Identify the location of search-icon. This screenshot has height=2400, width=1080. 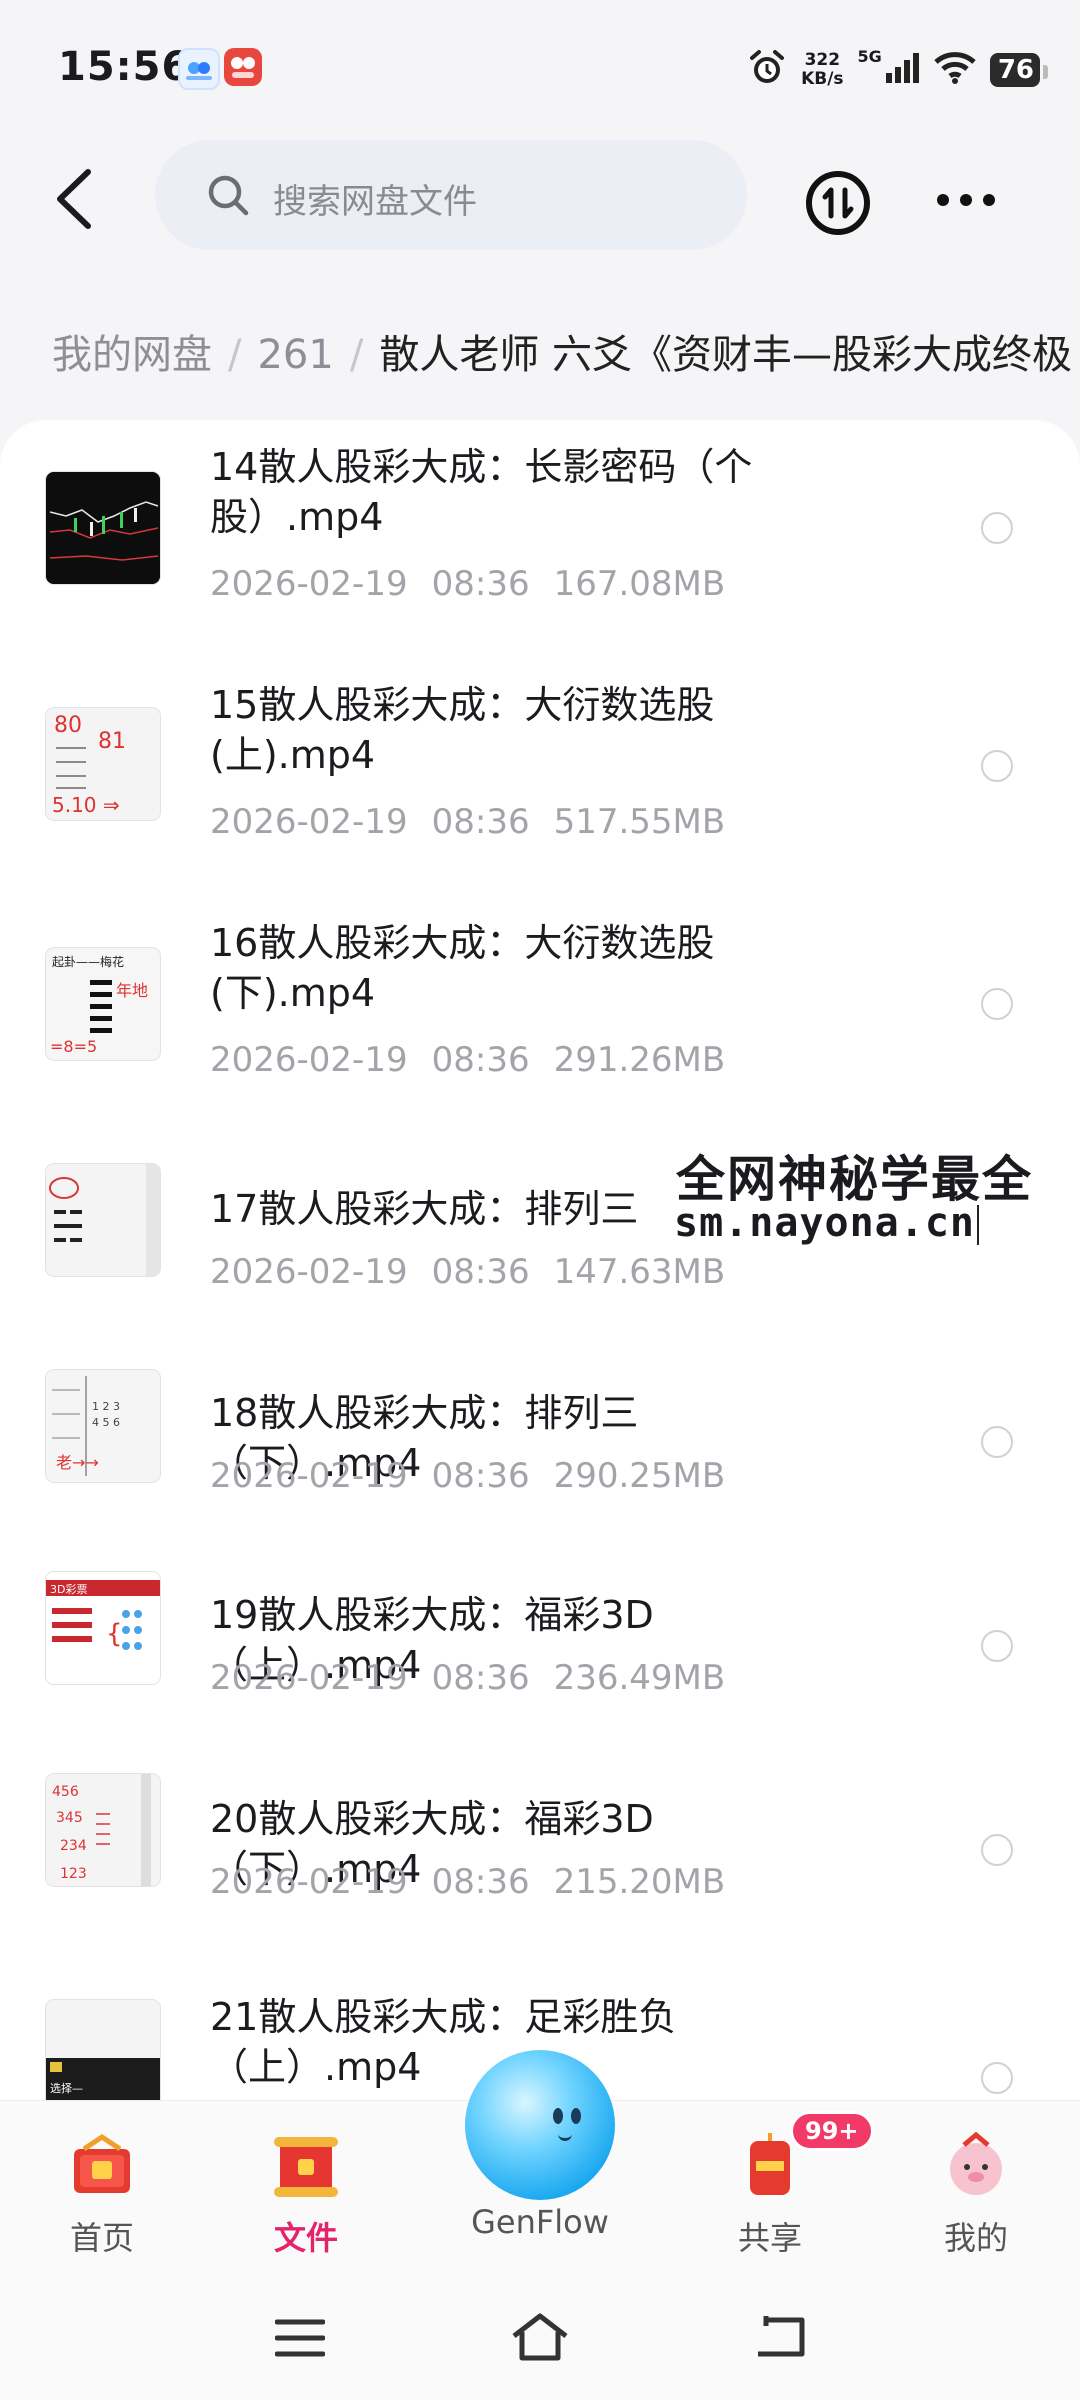
(228, 195).